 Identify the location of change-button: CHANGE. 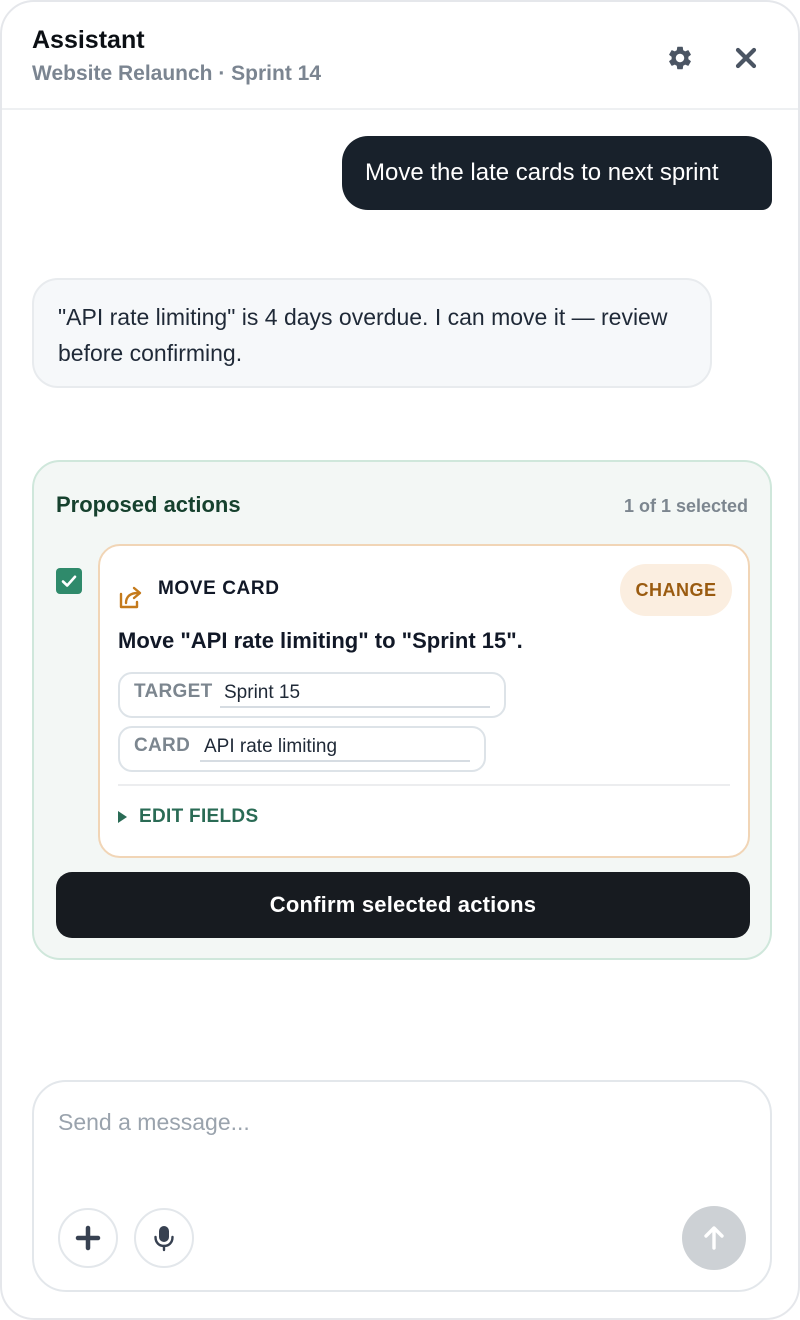
(676, 590).